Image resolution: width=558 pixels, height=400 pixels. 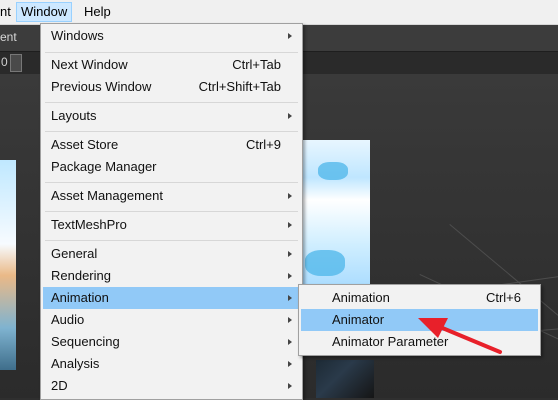 I want to click on menu-item-audio: Audio, so click(x=171, y=320).